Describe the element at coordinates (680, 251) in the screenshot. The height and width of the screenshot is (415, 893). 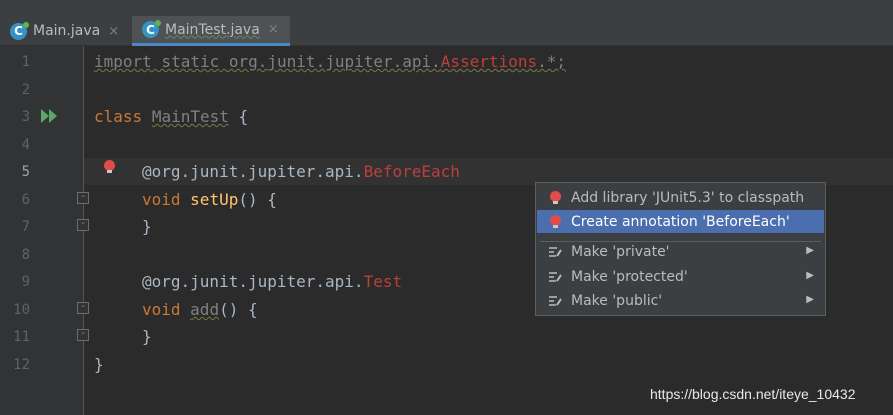
I see `make-private-item: Make 'private' ▶` at that location.